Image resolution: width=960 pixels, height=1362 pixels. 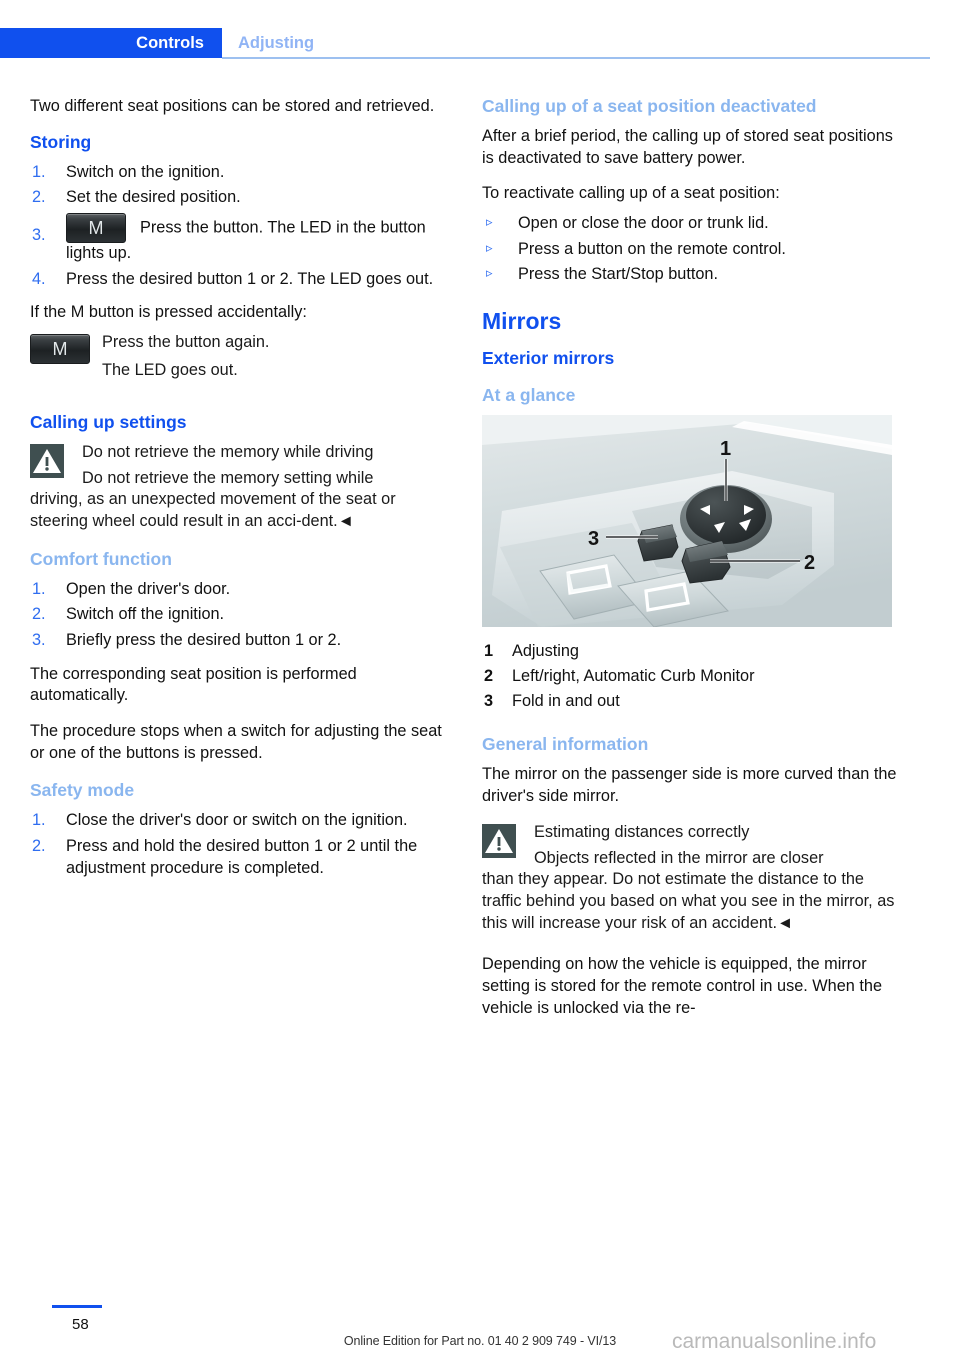 I want to click on heading-calling-up-settings: Calling up settings, so click(x=108, y=422).